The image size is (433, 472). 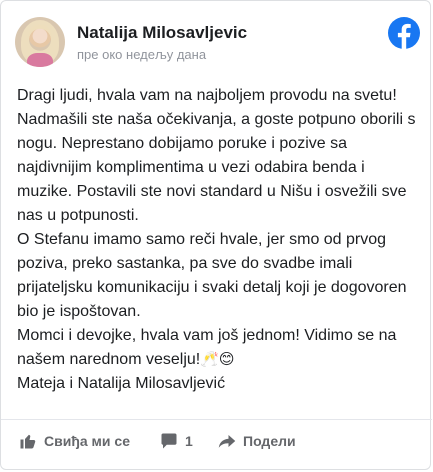 I want to click on like-label: Свиђа ми се, so click(x=87, y=441).